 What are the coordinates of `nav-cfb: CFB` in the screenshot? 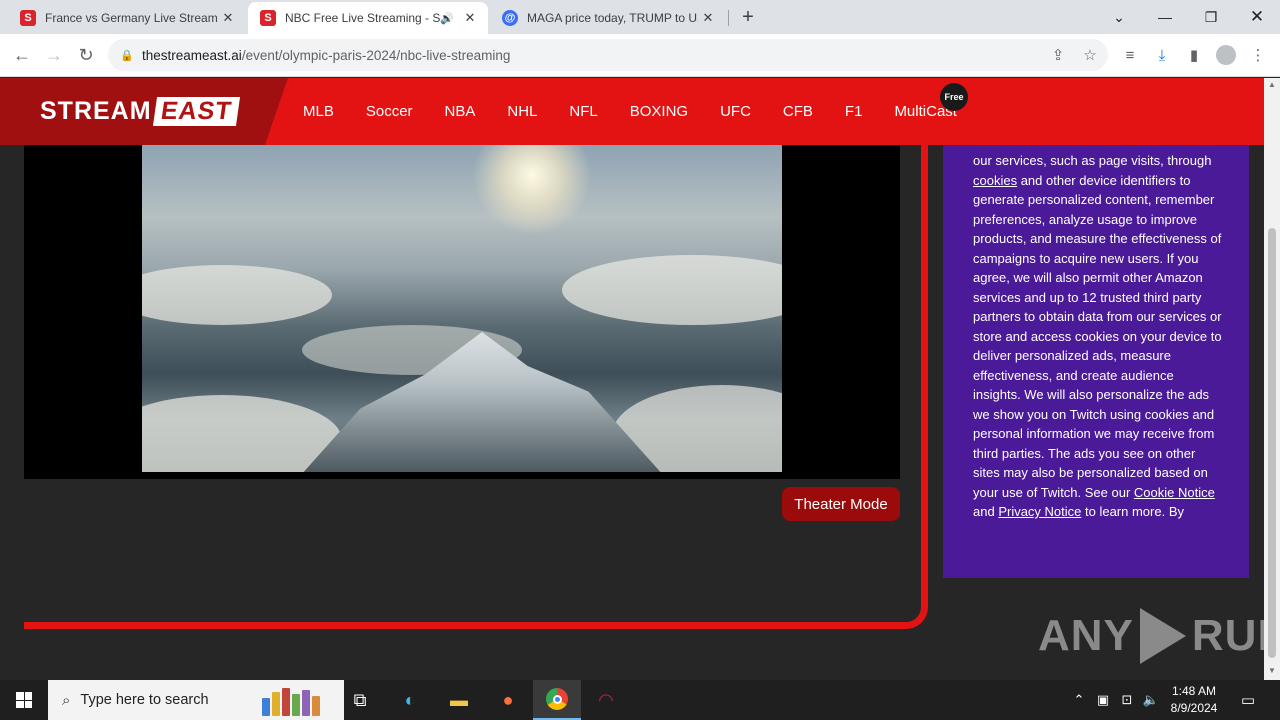 It's located at (798, 111).